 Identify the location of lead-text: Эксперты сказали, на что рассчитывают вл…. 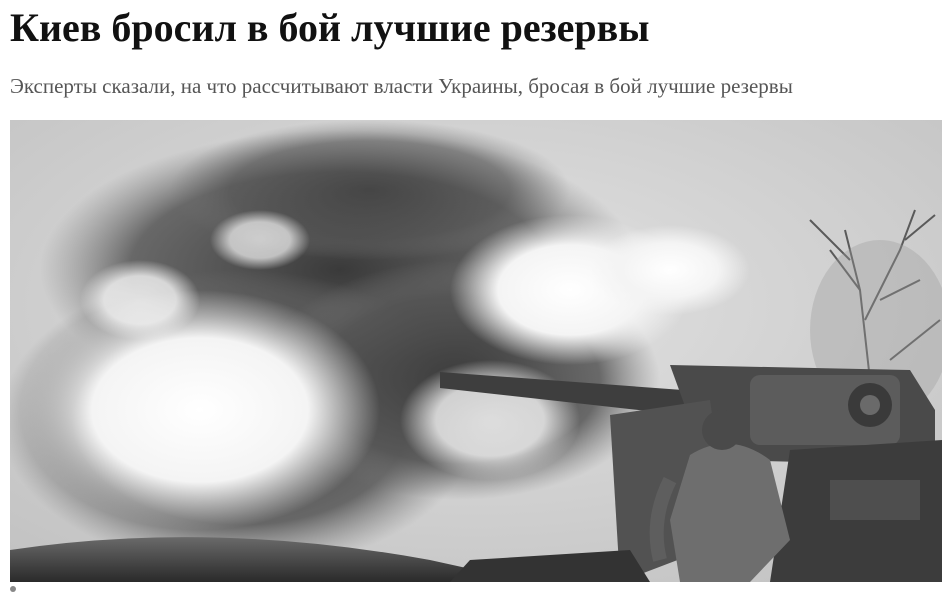
(401, 86).